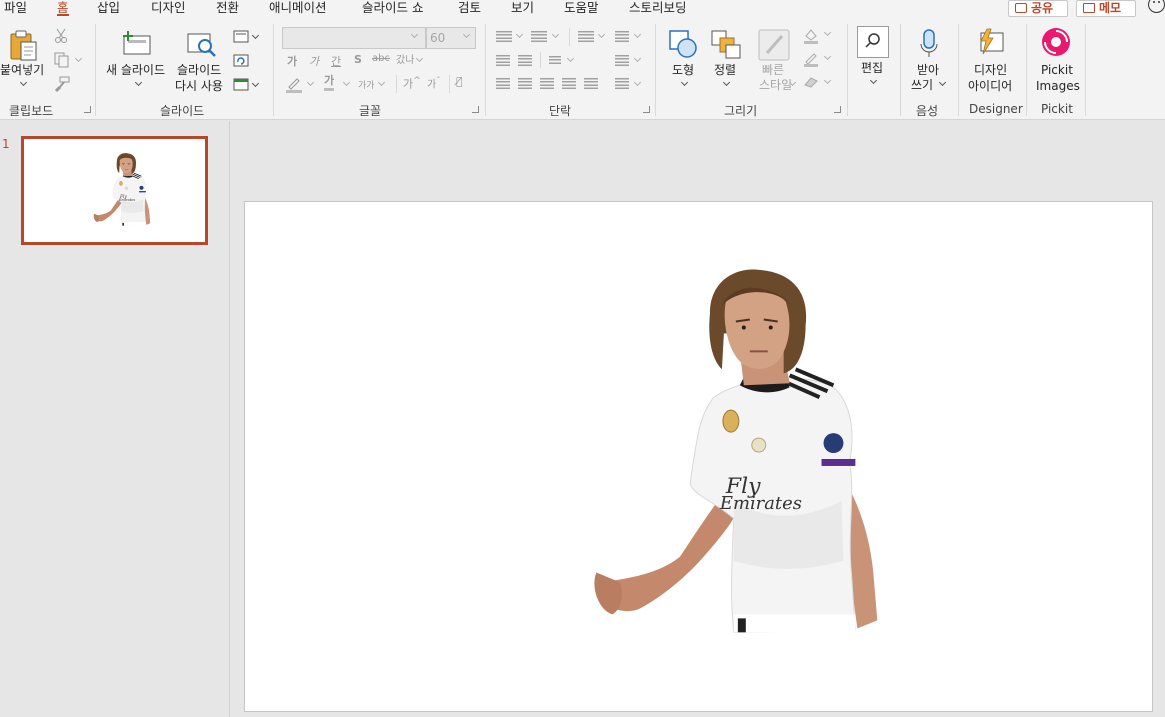  I want to click on arrange-label: 정렬, so click(725, 70).